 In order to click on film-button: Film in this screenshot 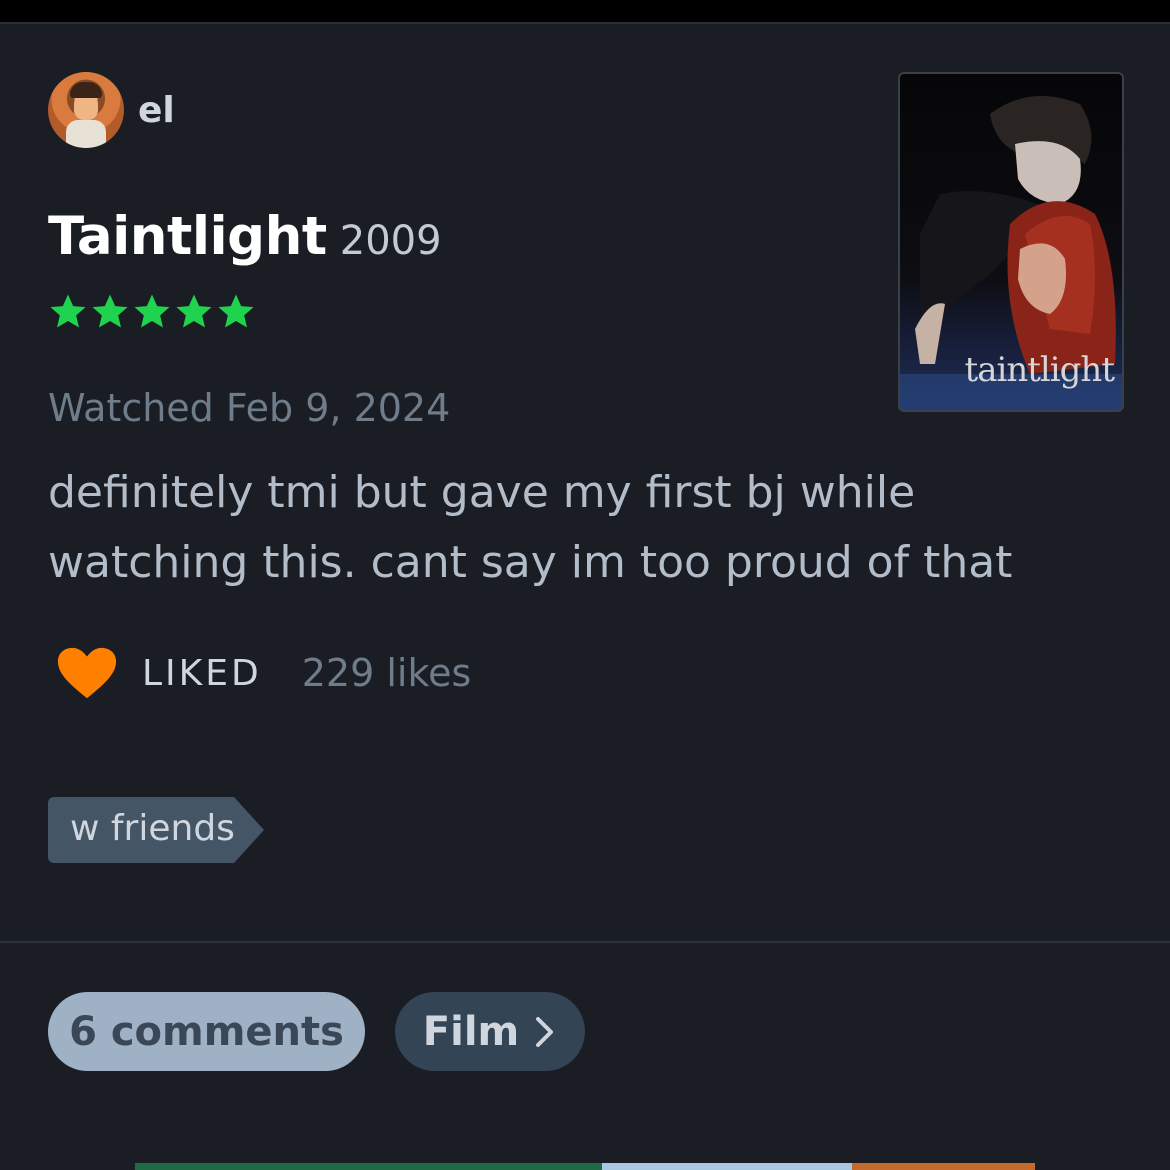, I will do `click(490, 1031)`.